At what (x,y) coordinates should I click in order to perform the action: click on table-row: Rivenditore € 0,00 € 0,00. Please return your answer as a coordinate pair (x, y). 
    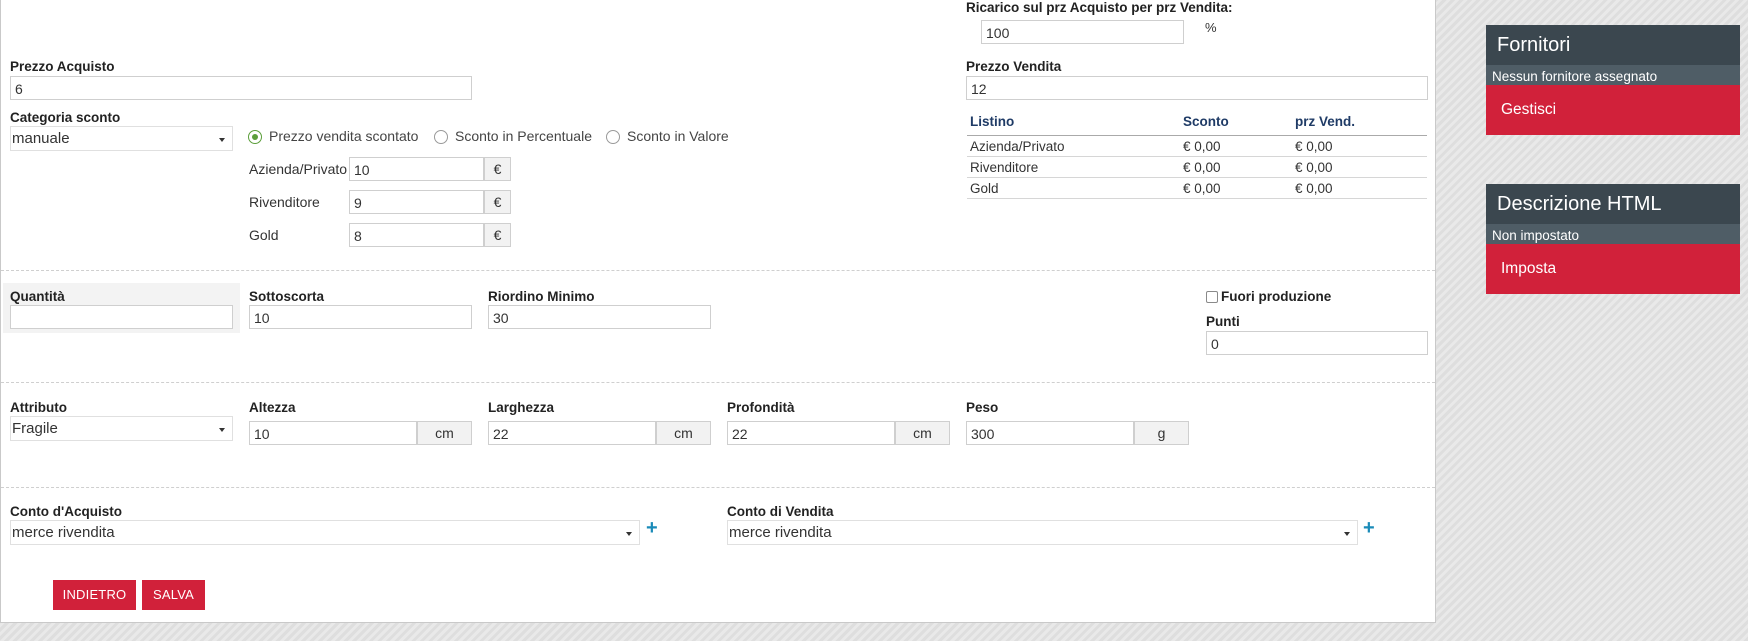
    Looking at the image, I should click on (1197, 167).